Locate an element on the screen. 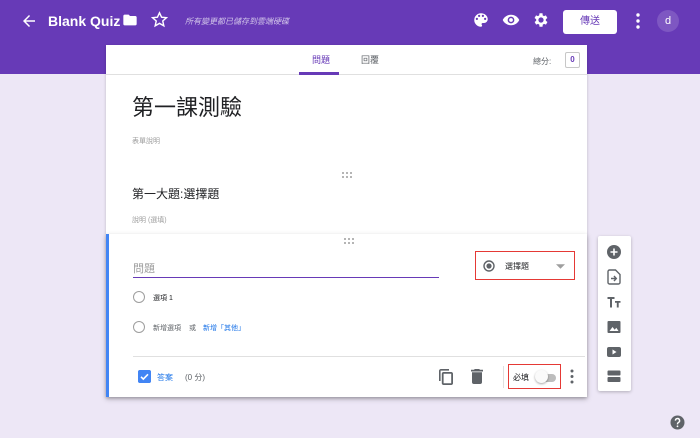  add-section-icon is located at coordinates (614, 376).